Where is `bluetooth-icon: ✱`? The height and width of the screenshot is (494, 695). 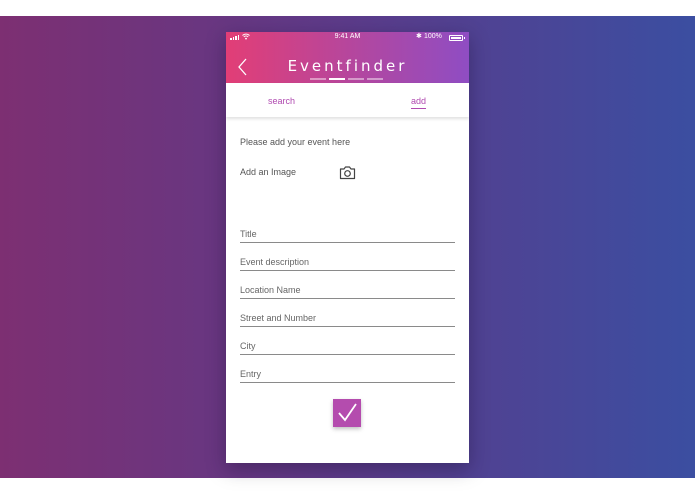
bluetooth-icon: ✱ is located at coordinates (419, 36).